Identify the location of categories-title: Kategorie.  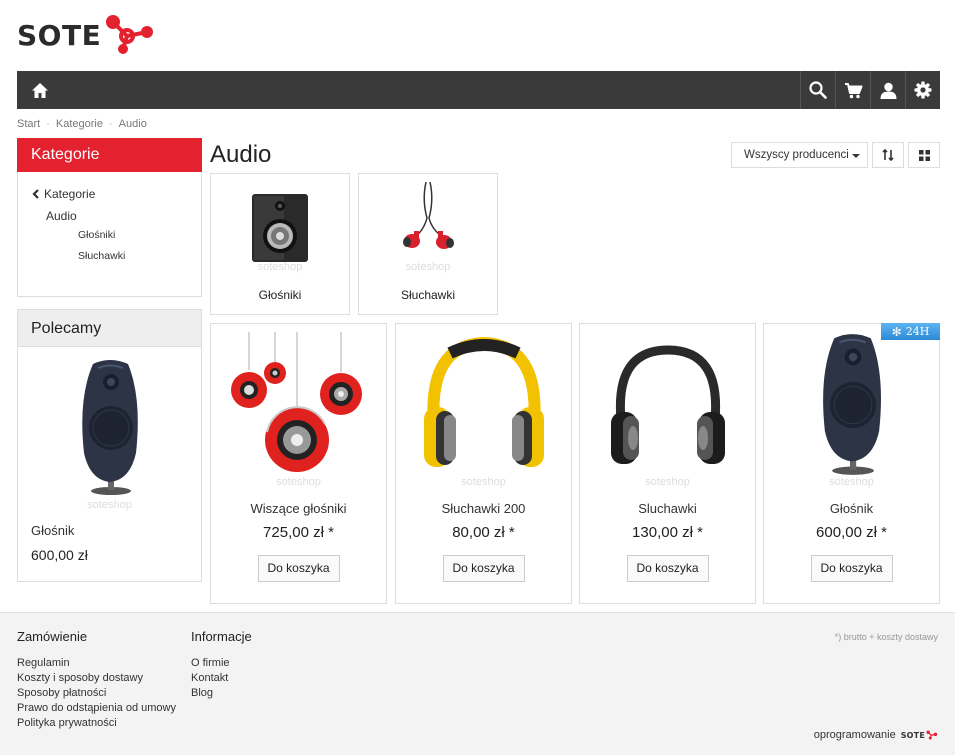
(109, 155).